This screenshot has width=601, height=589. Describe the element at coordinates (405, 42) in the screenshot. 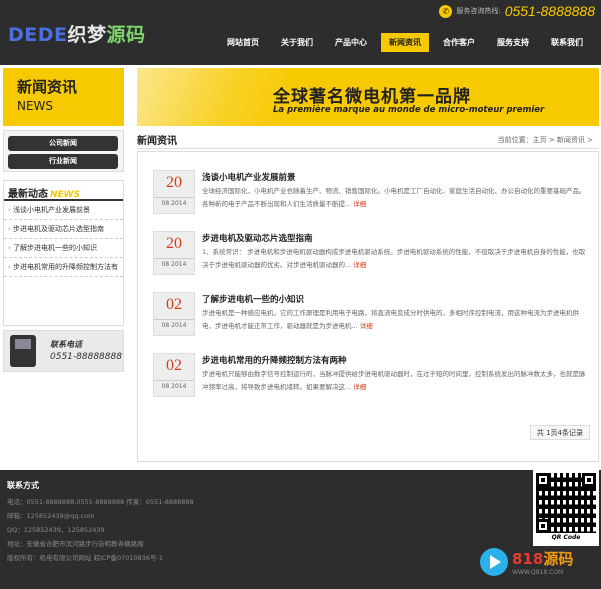

I see `nav-news: 新闻资讯` at that location.